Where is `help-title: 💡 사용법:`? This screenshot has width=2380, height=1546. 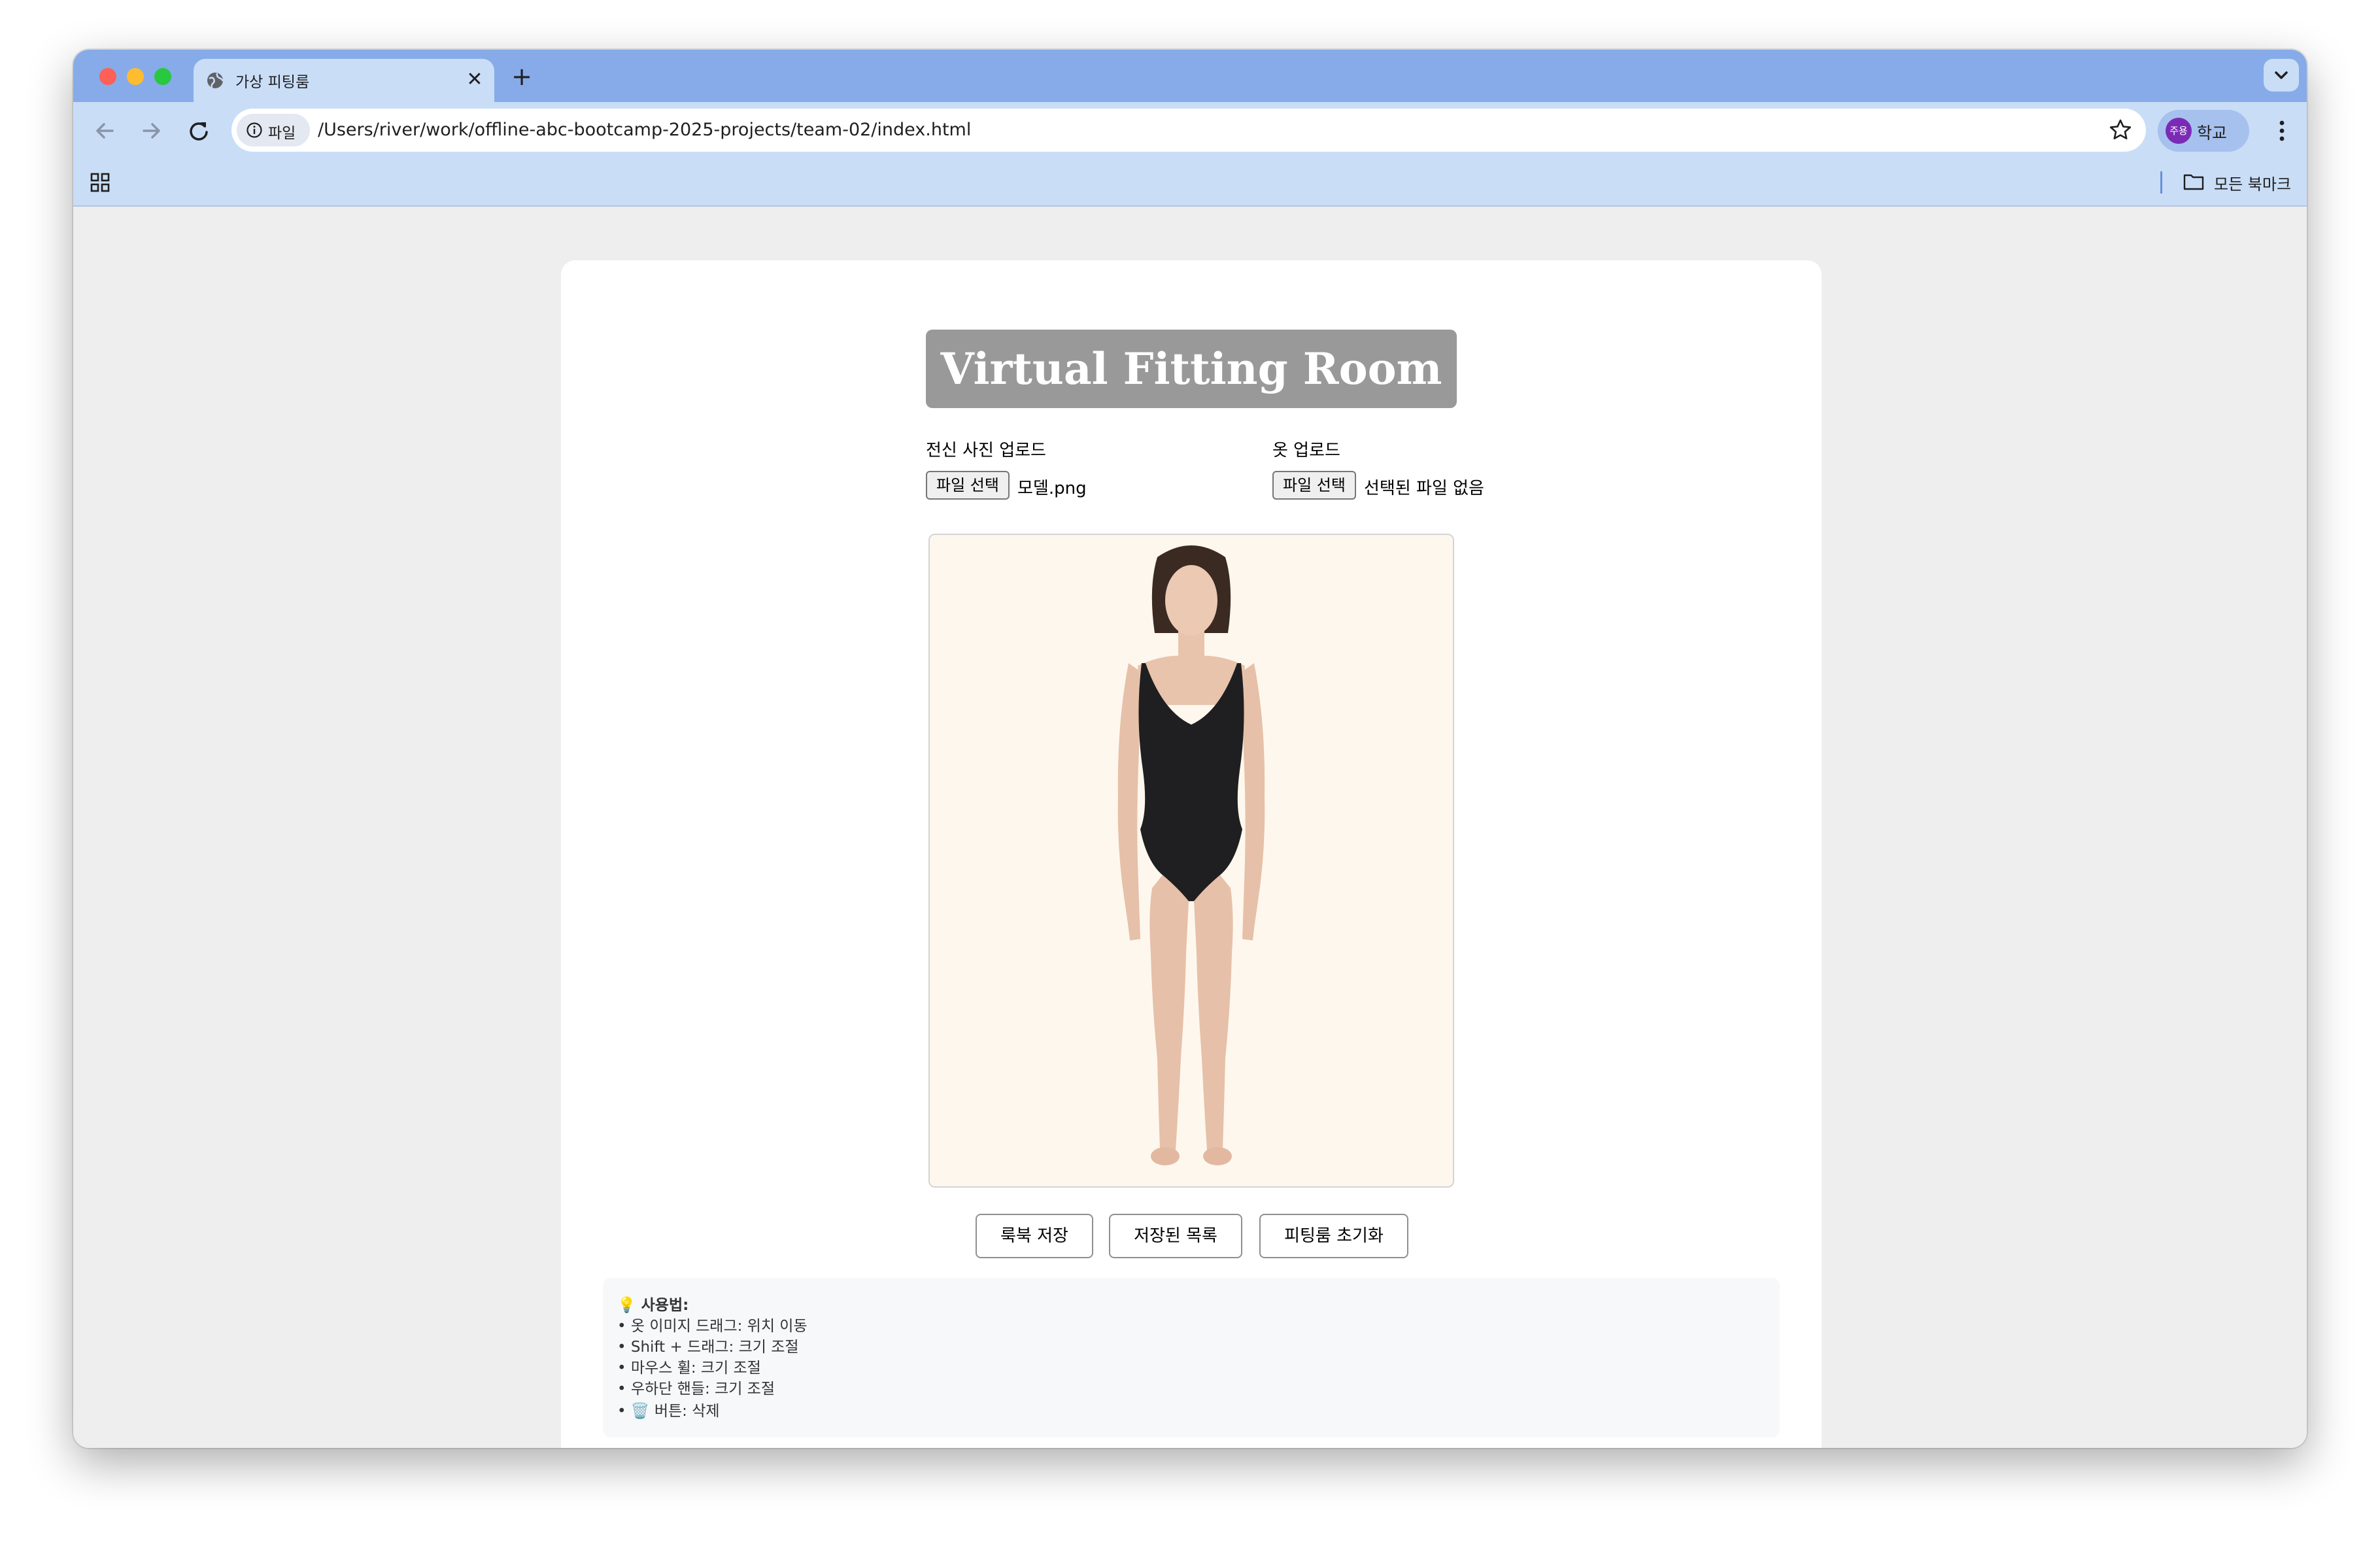 help-title: 💡 사용법: is located at coordinates (653, 1305).